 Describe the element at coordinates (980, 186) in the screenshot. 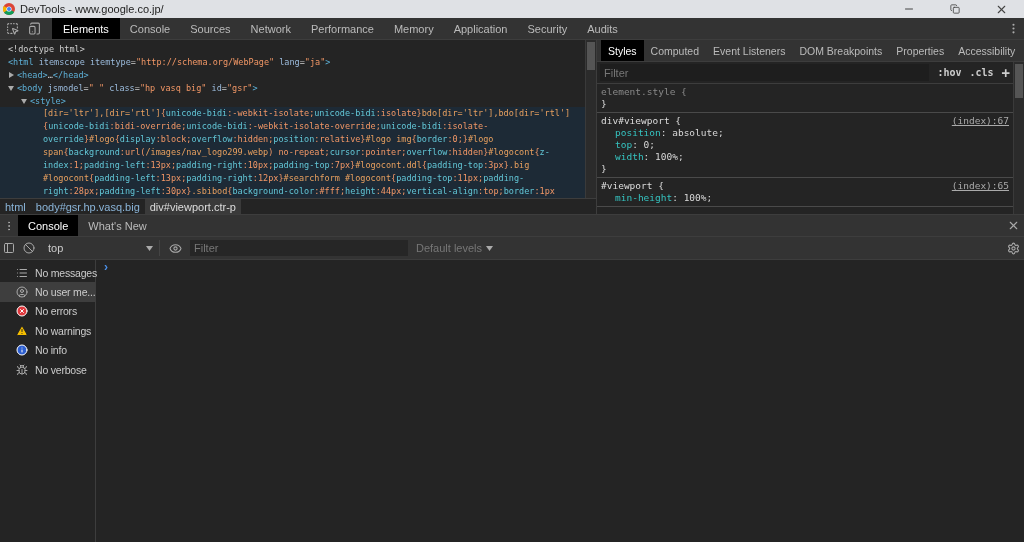

I see `source-link: (index):65` at that location.